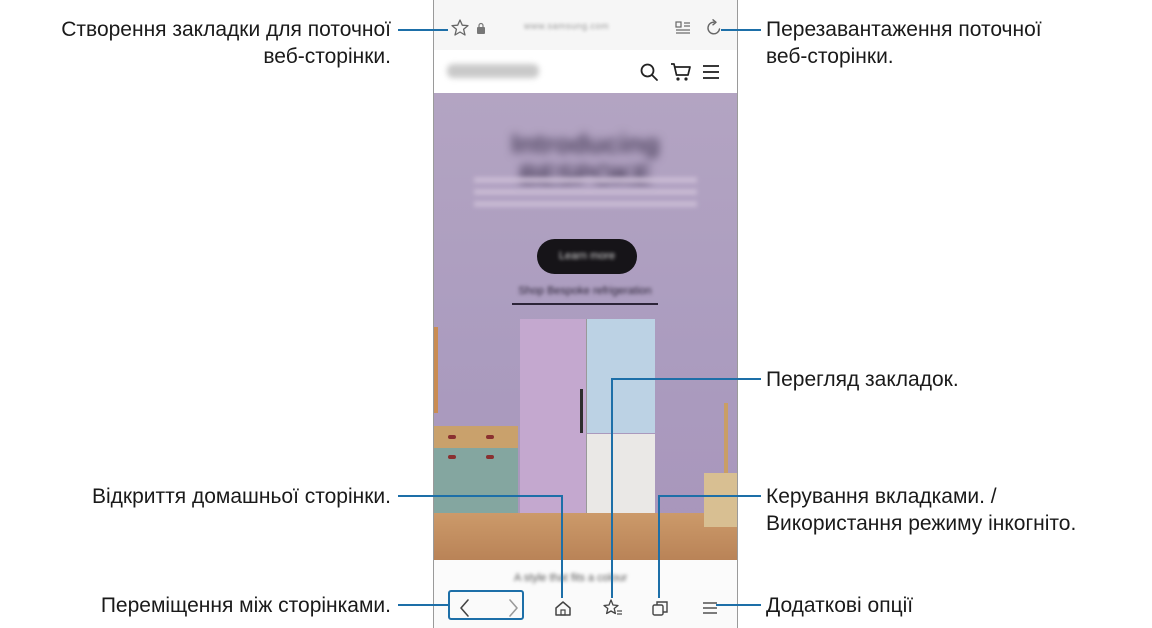 The height and width of the screenshot is (628, 1152). I want to click on callout-bookmark-line2: веб-сторінки., so click(327, 56).